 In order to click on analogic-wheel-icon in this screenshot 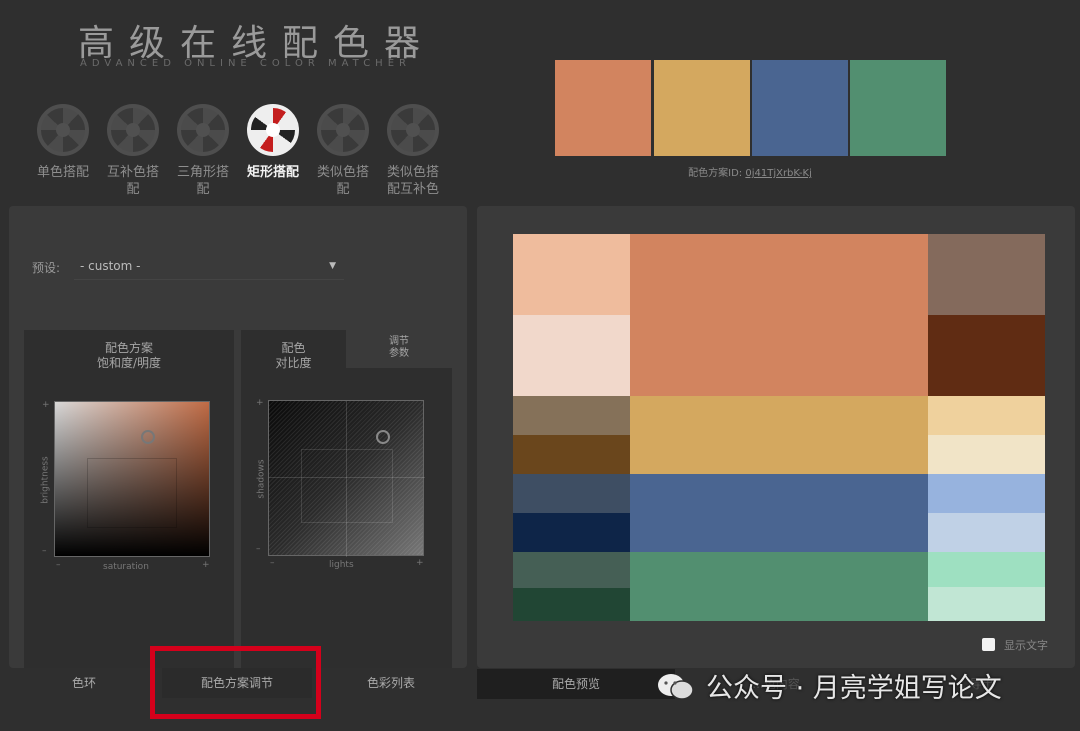, I will do `click(343, 130)`.